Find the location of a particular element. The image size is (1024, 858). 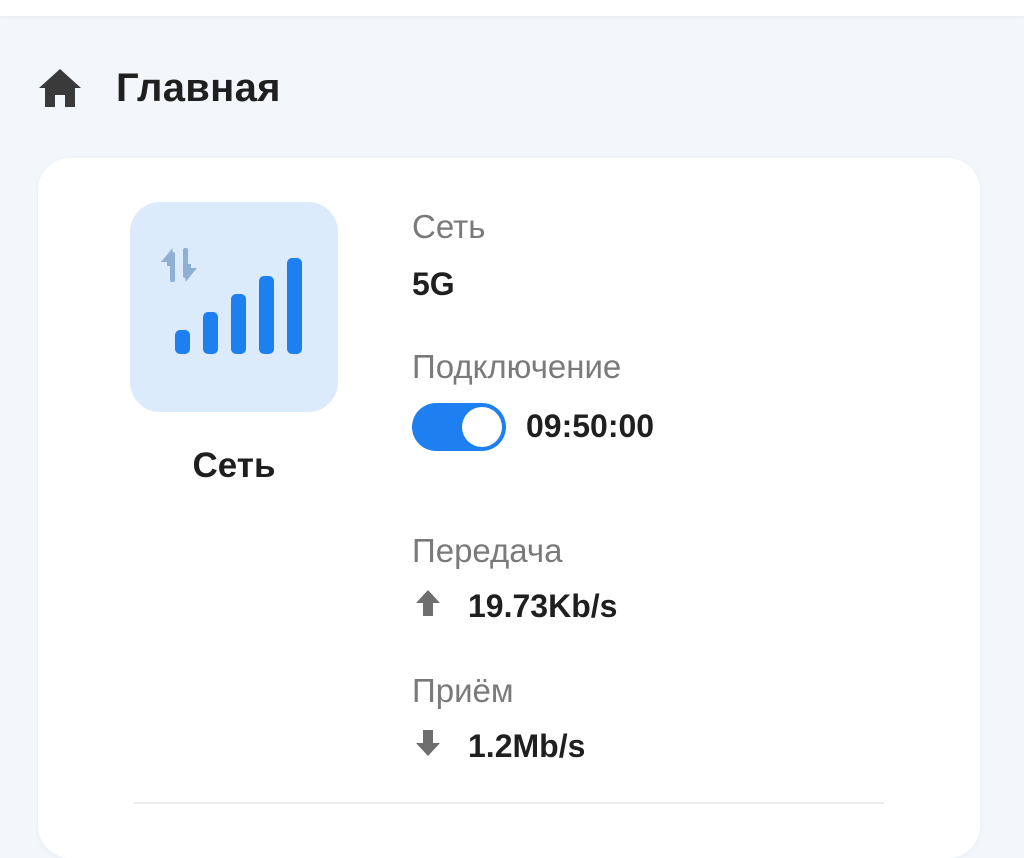

page-header: Главная is located at coordinates (158, 88).